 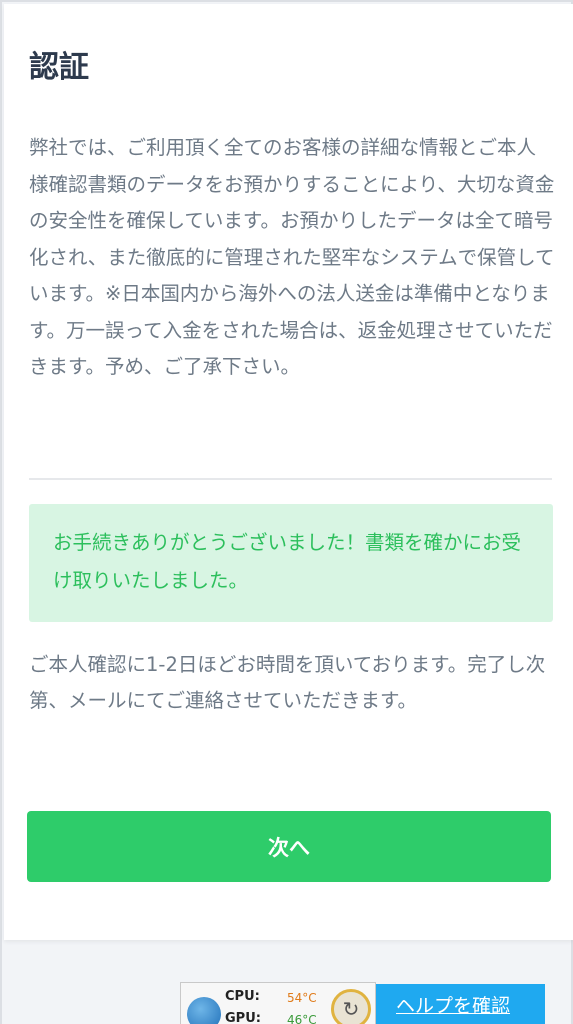 I want to click on next-button: 次へ, so click(x=289, y=846).